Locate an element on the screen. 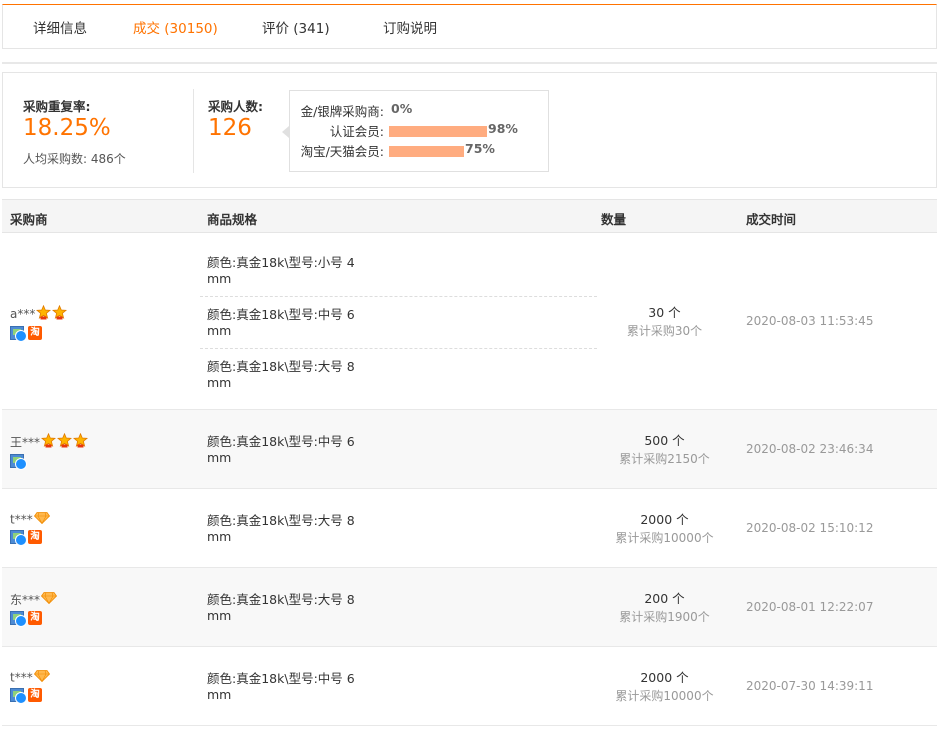  col-buyer: 采购商 is located at coordinates (29, 219).